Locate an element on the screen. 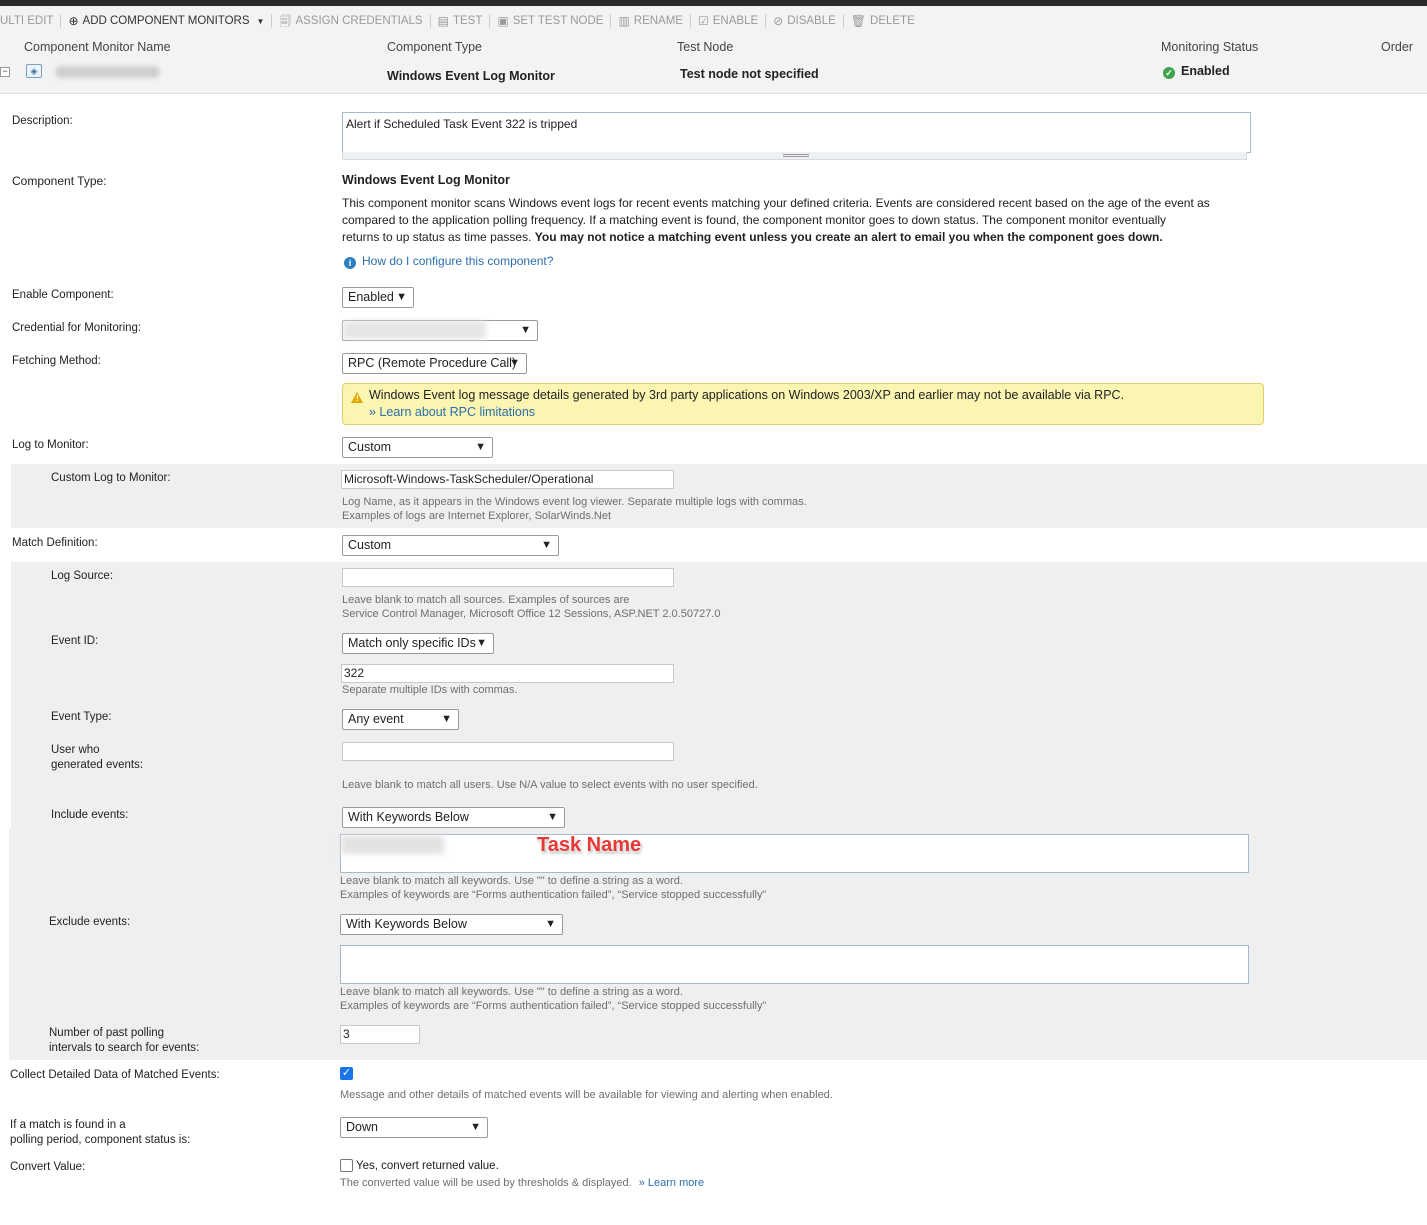  column-header-name: Component Monitor Name is located at coordinates (97, 47).